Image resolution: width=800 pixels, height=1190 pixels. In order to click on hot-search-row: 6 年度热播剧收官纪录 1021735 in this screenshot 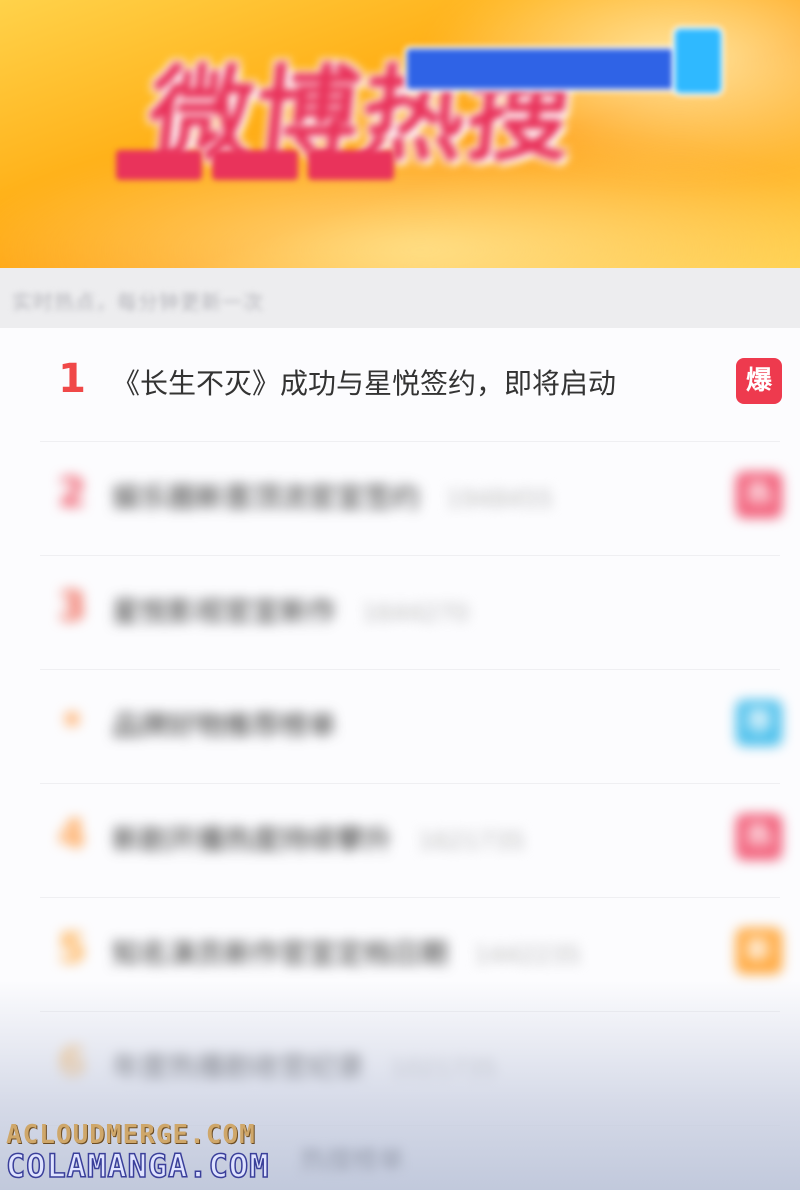, I will do `click(400, 1069)`.